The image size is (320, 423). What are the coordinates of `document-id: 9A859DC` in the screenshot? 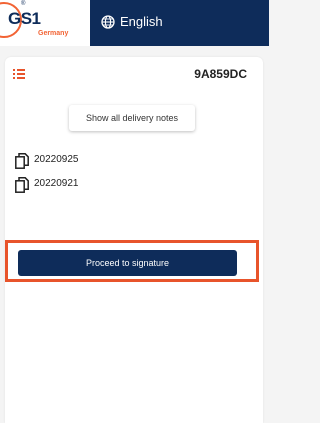 It's located at (220, 74).